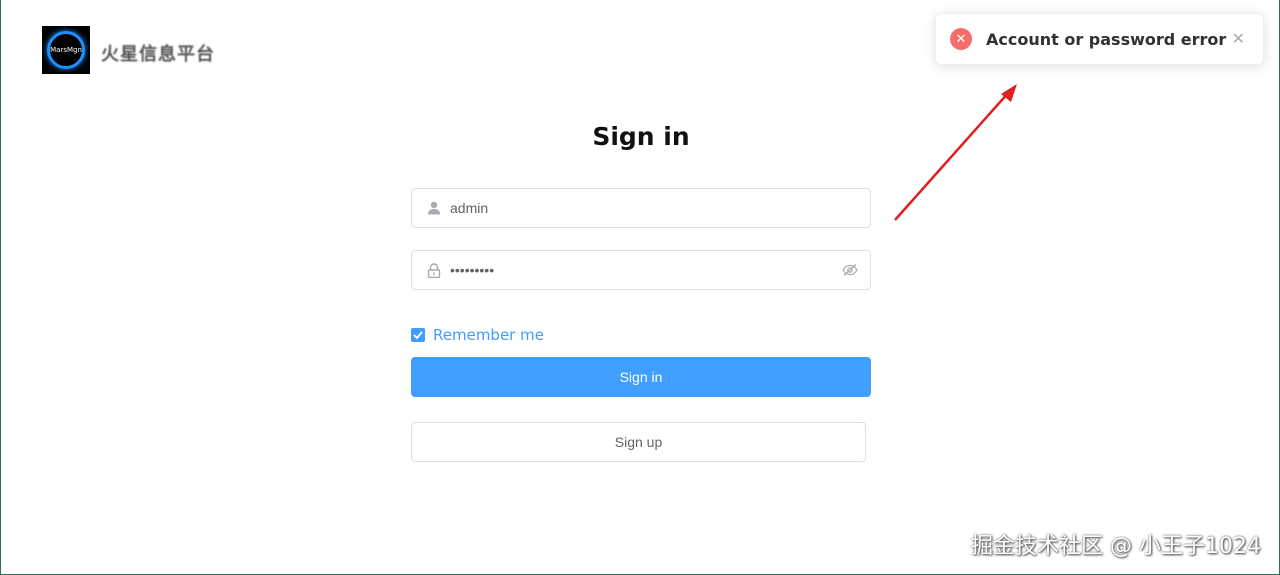  Describe the element at coordinates (488, 335) in the screenshot. I see `remember-label: Remember me` at that location.